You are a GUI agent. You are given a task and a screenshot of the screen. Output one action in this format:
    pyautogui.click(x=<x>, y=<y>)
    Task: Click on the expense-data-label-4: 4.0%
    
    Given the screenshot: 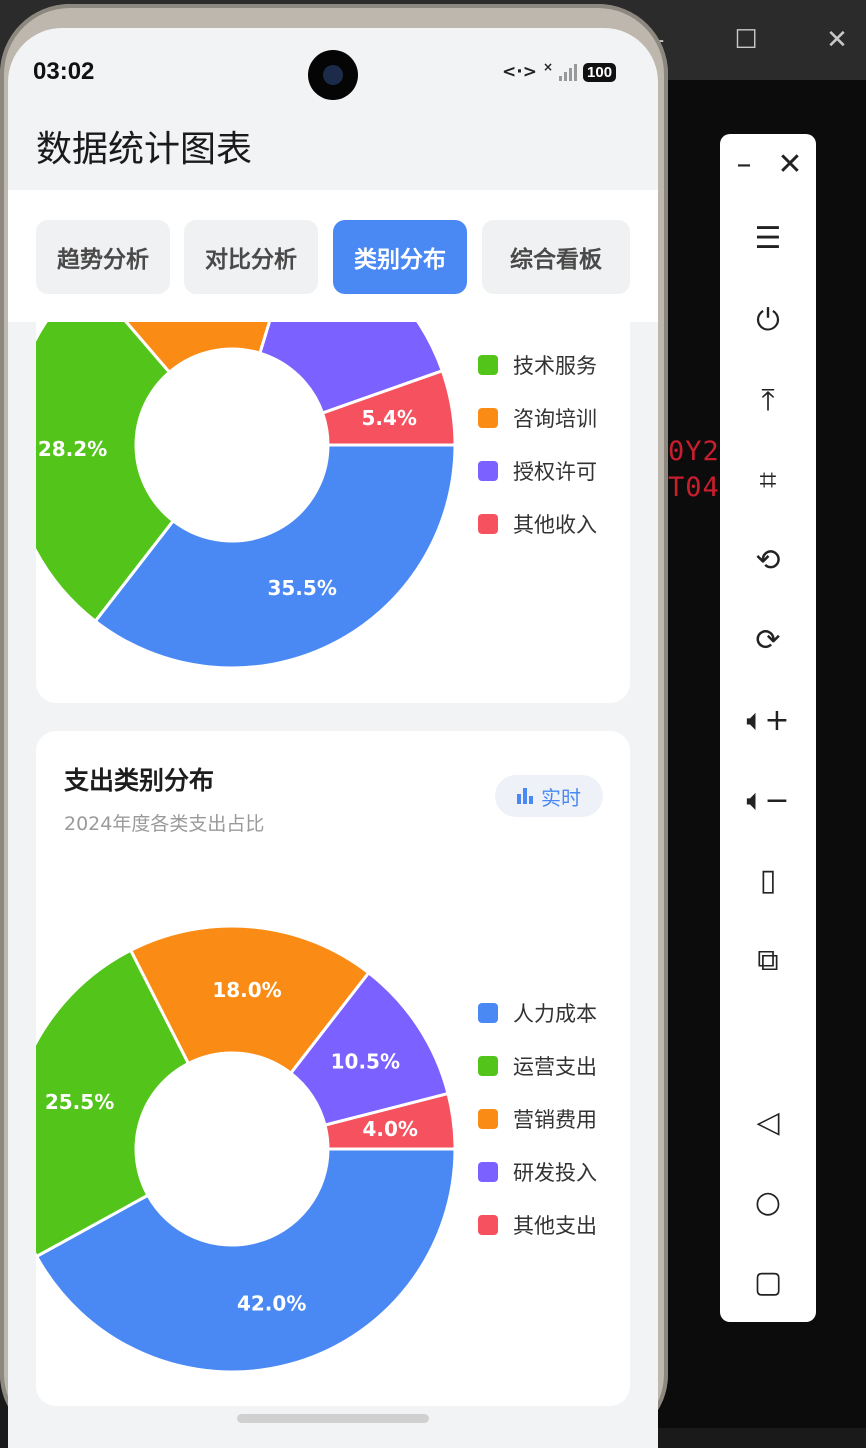 What is the action you would take?
    pyautogui.click(x=390, y=1129)
    